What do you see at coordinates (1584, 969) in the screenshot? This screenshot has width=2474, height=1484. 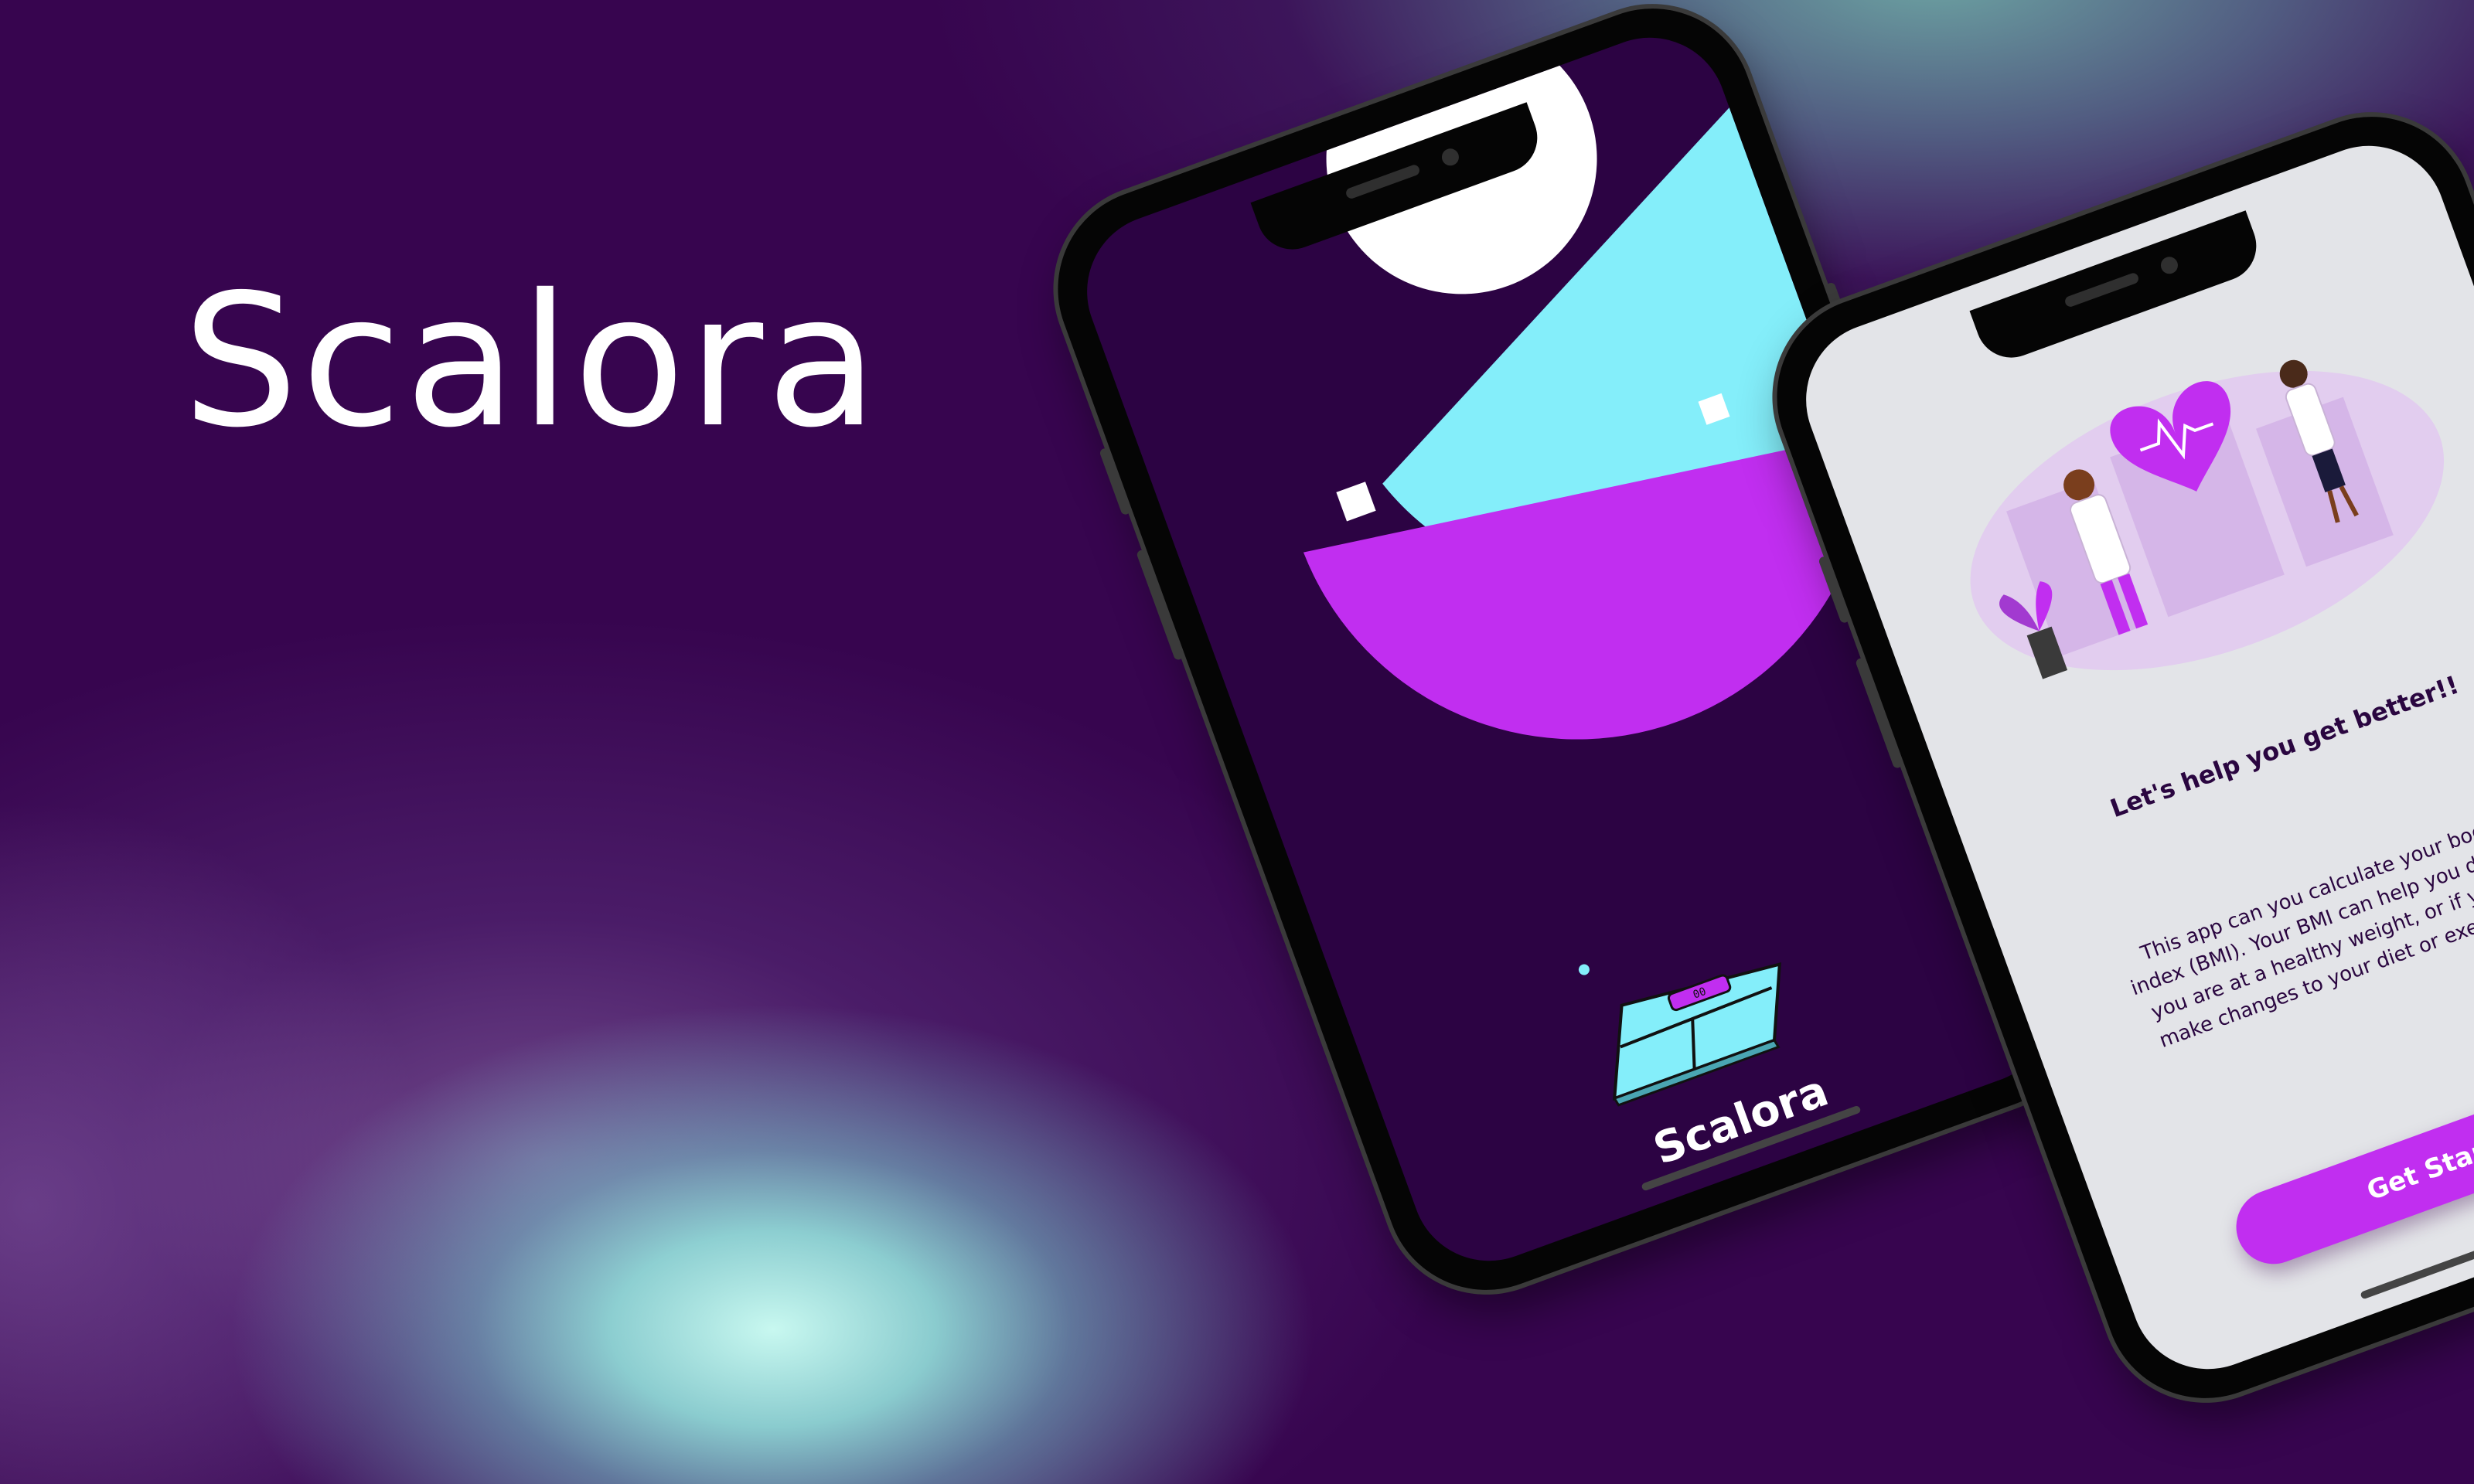 I see `logo-dot` at bounding box center [1584, 969].